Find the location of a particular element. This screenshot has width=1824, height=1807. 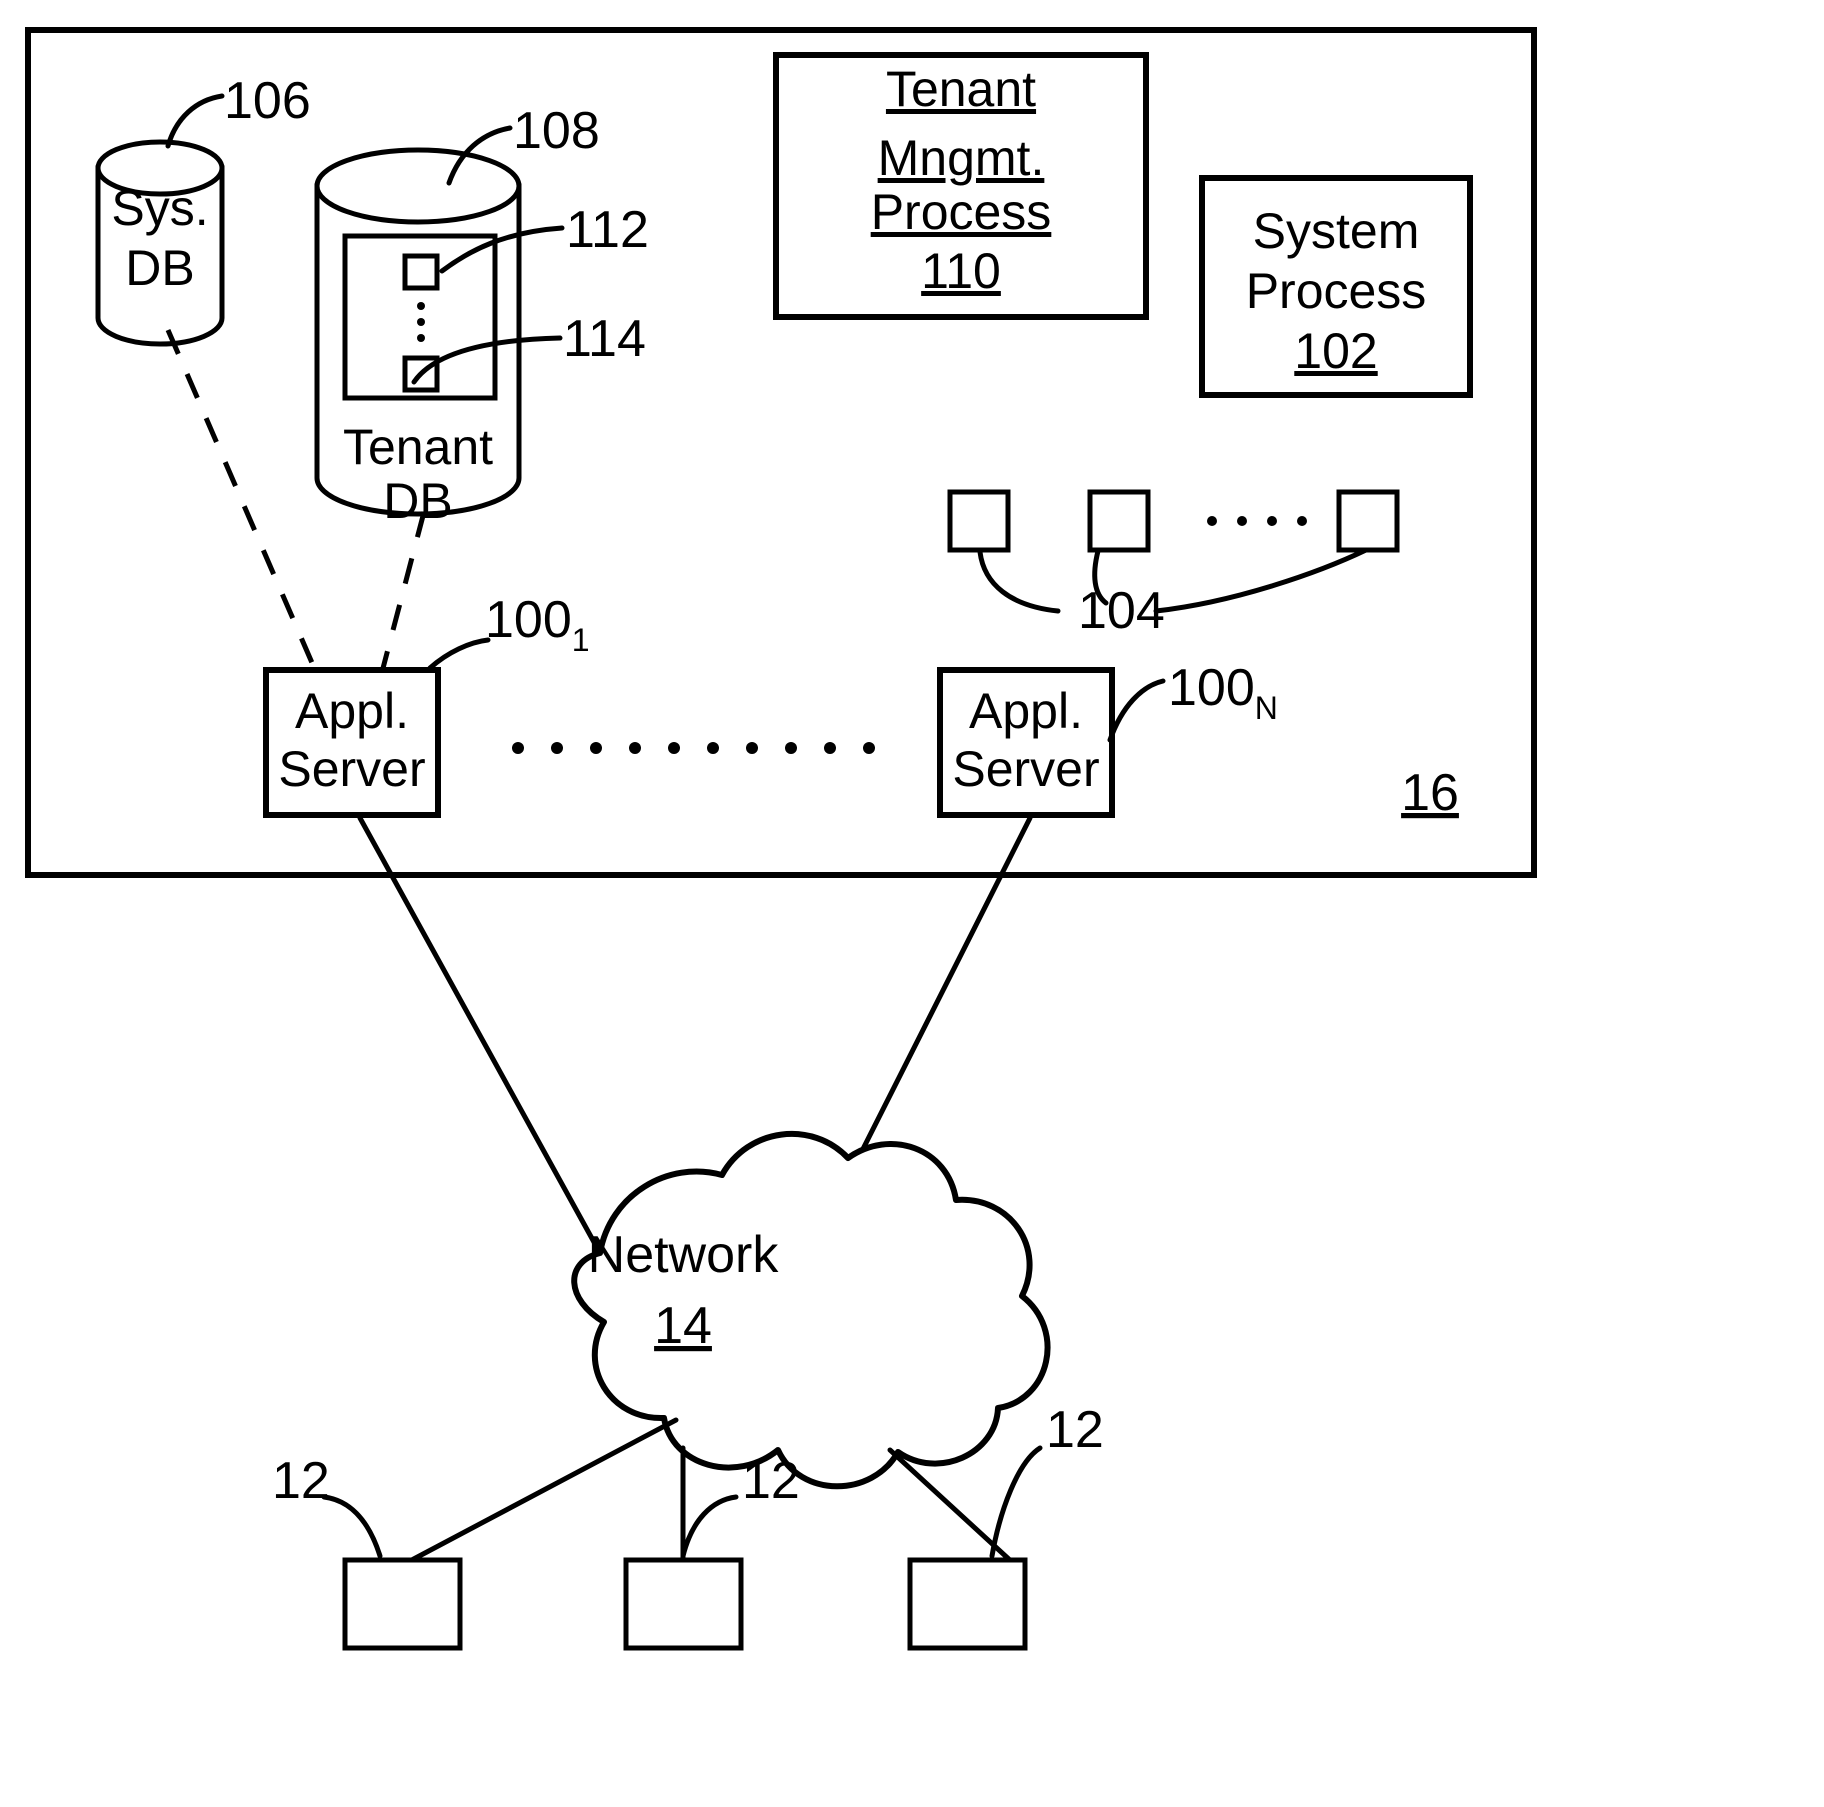

app-server-n-label-line1: Appl. is located at coordinates (1026, 711).